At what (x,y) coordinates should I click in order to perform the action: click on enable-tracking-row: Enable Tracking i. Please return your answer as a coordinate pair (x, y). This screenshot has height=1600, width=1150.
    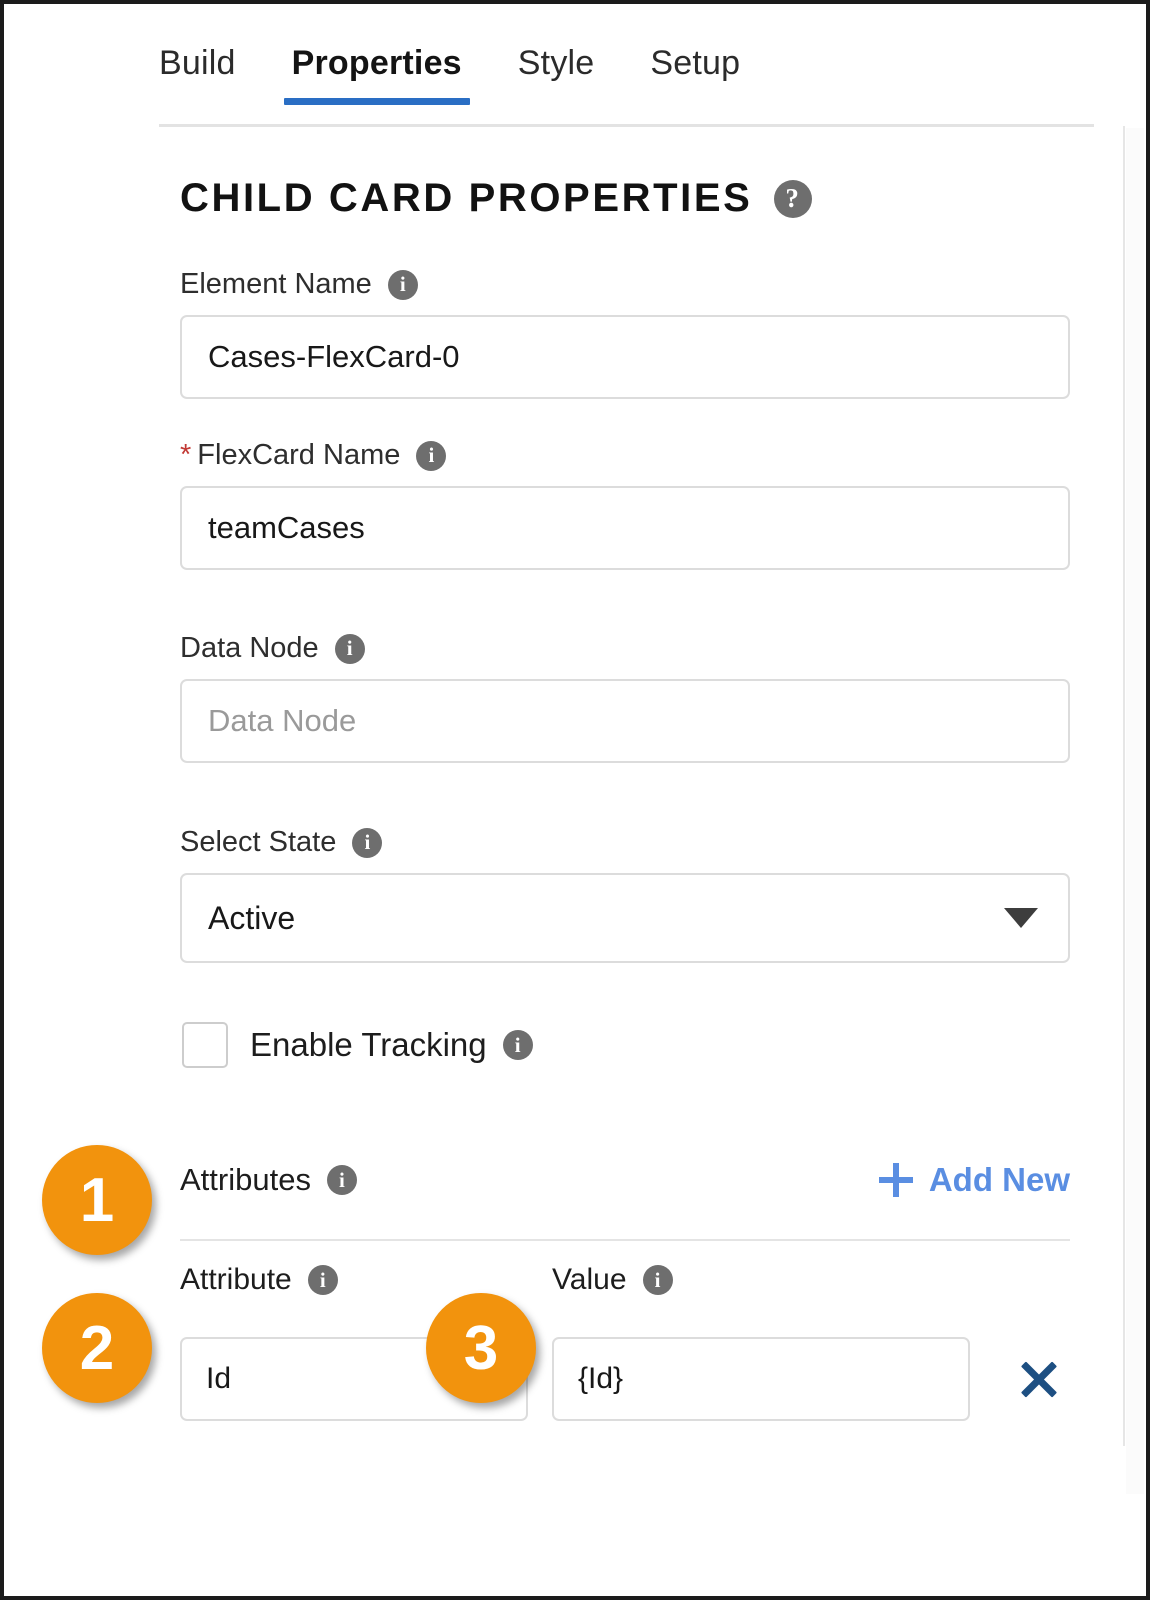
    Looking at the image, I should click on (357, 1045).